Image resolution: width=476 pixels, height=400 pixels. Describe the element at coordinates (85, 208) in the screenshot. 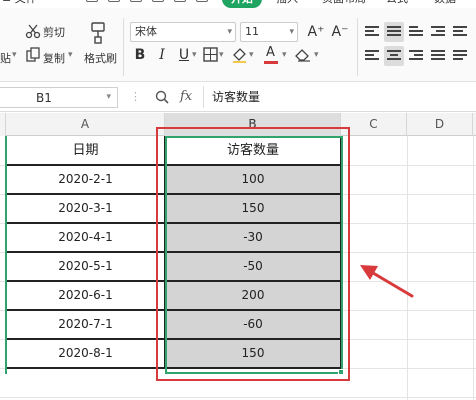

I see `date-cell: 2020-3-1` at that location.